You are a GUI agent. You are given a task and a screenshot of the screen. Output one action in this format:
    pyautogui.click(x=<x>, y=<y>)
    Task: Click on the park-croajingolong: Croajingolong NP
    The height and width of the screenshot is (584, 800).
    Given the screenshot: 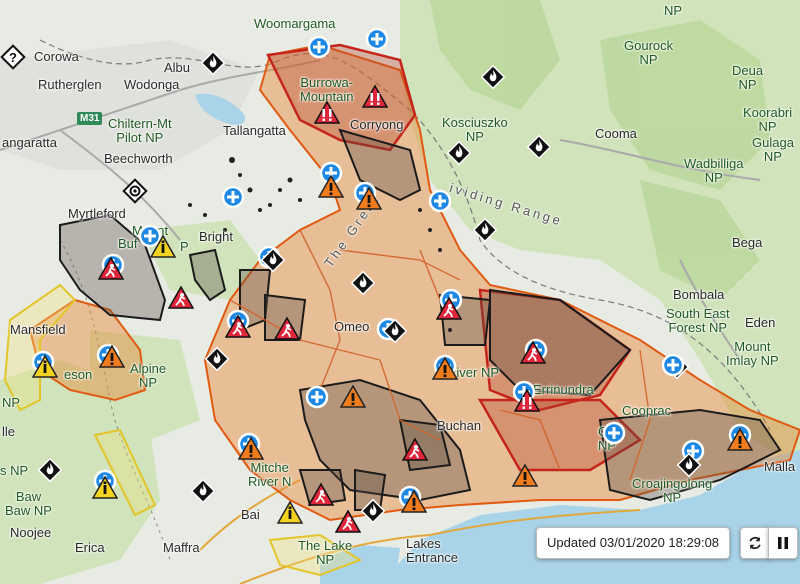 What is the action you would take?
    pyautogui.click(x=672, y=490)
    